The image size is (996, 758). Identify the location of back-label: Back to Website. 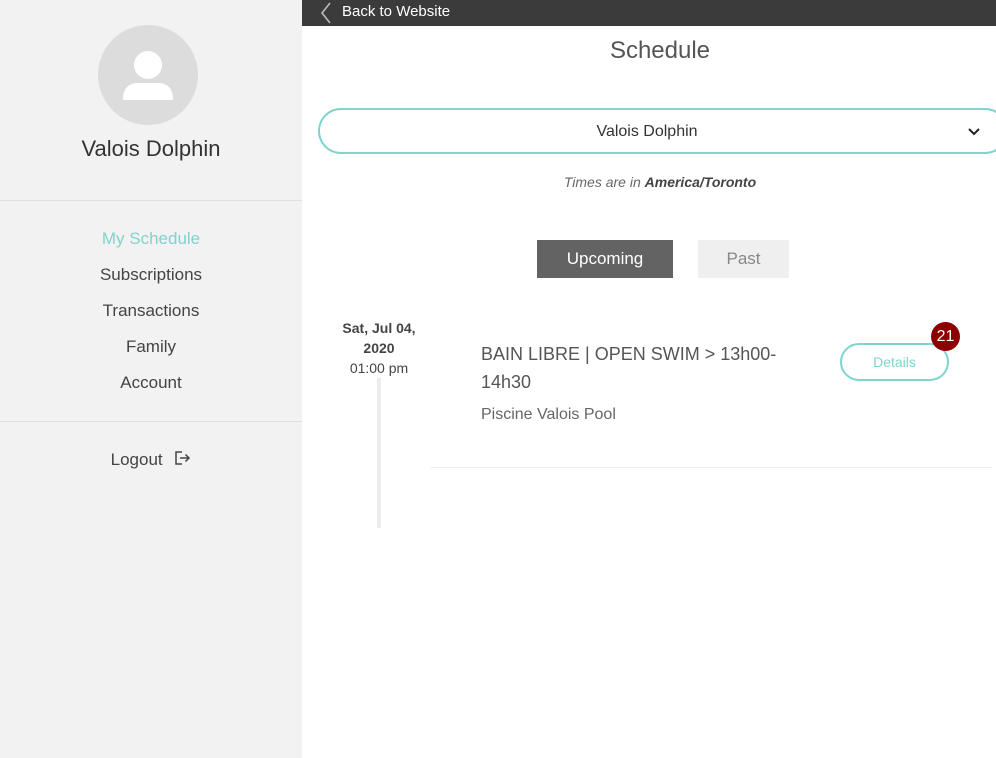
(396, 11).